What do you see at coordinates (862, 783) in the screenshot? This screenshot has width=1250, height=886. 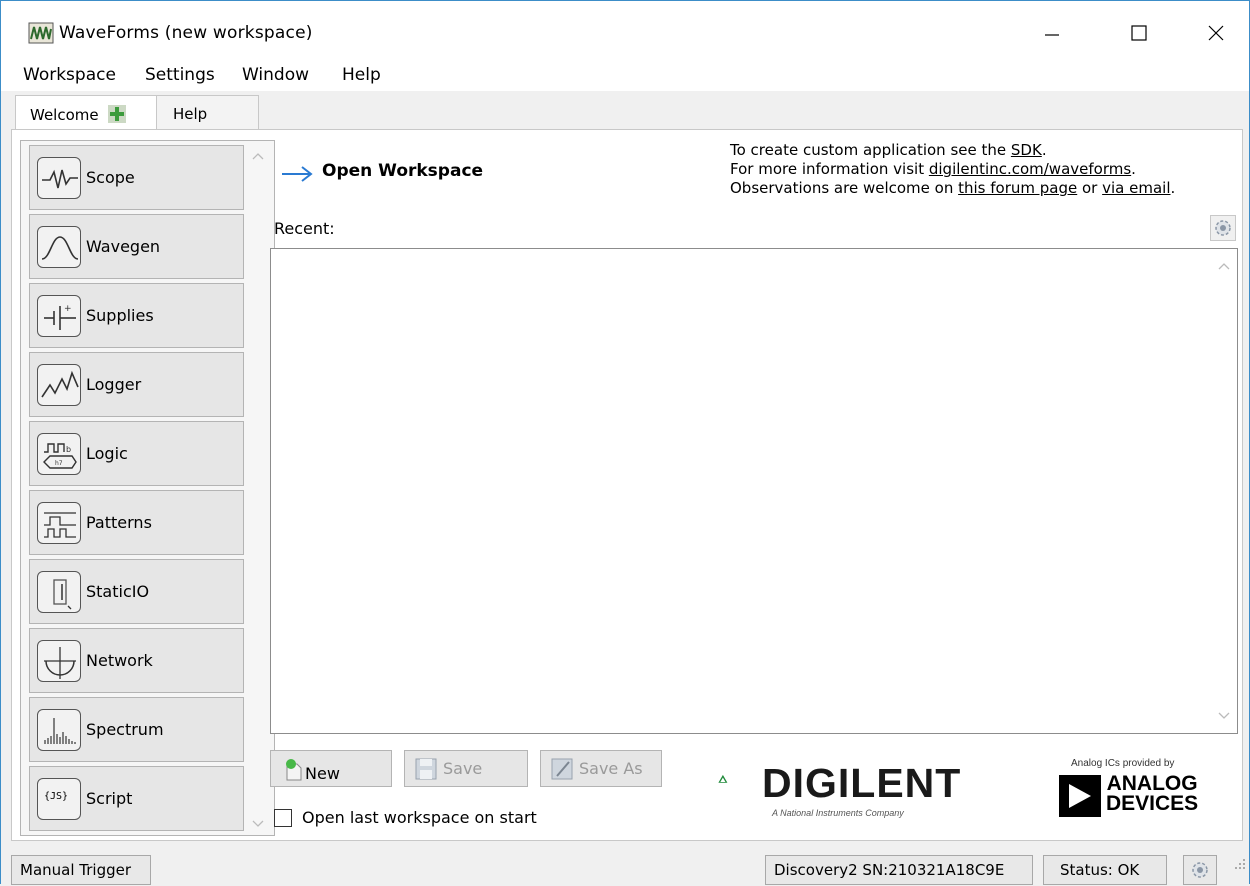 I see `digilent-wordmark: DIGILENT` at bounding box center [862, 783].